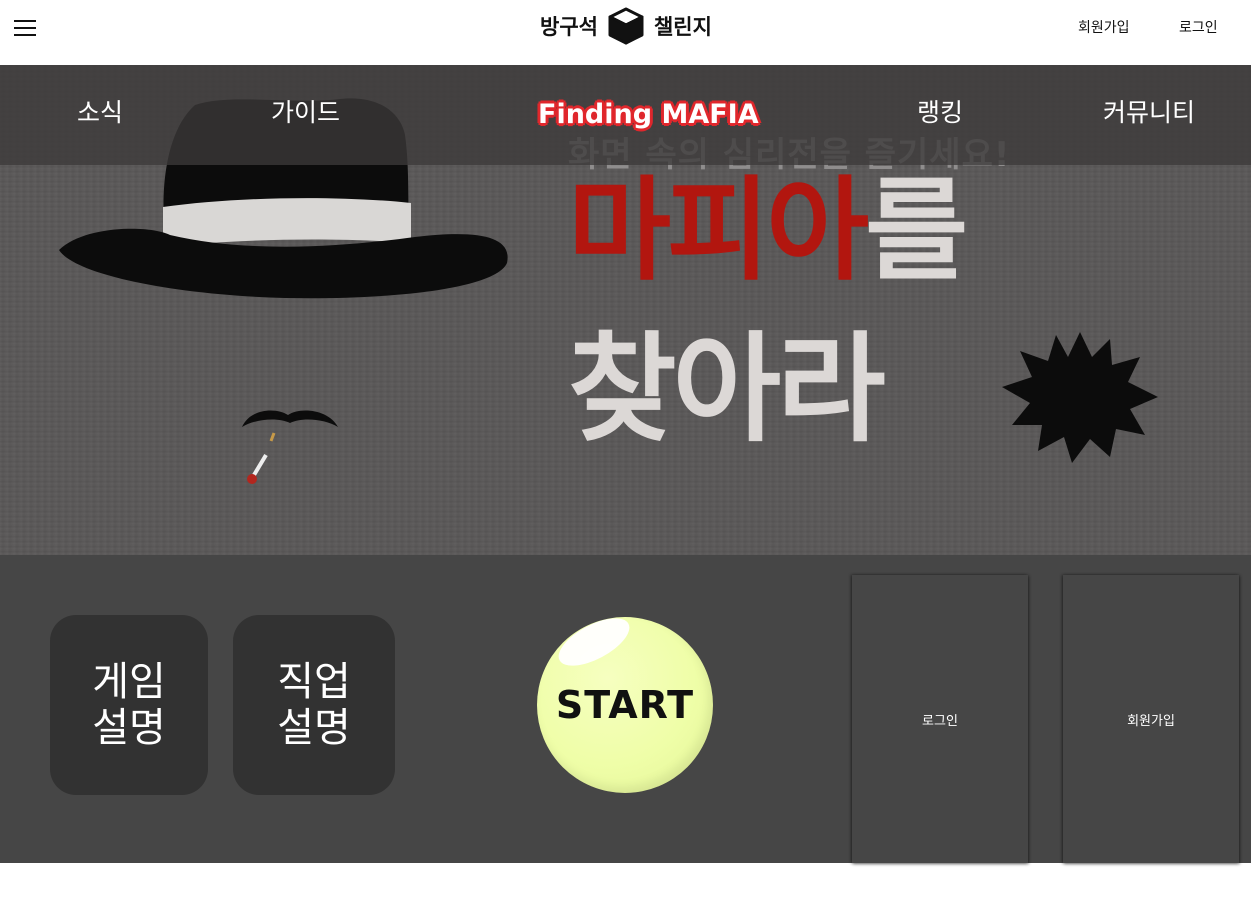  What do you see at coordinates (100, 111) in the screenshot?
I see `nav-news: 소식` at bounding box center [100, 111].